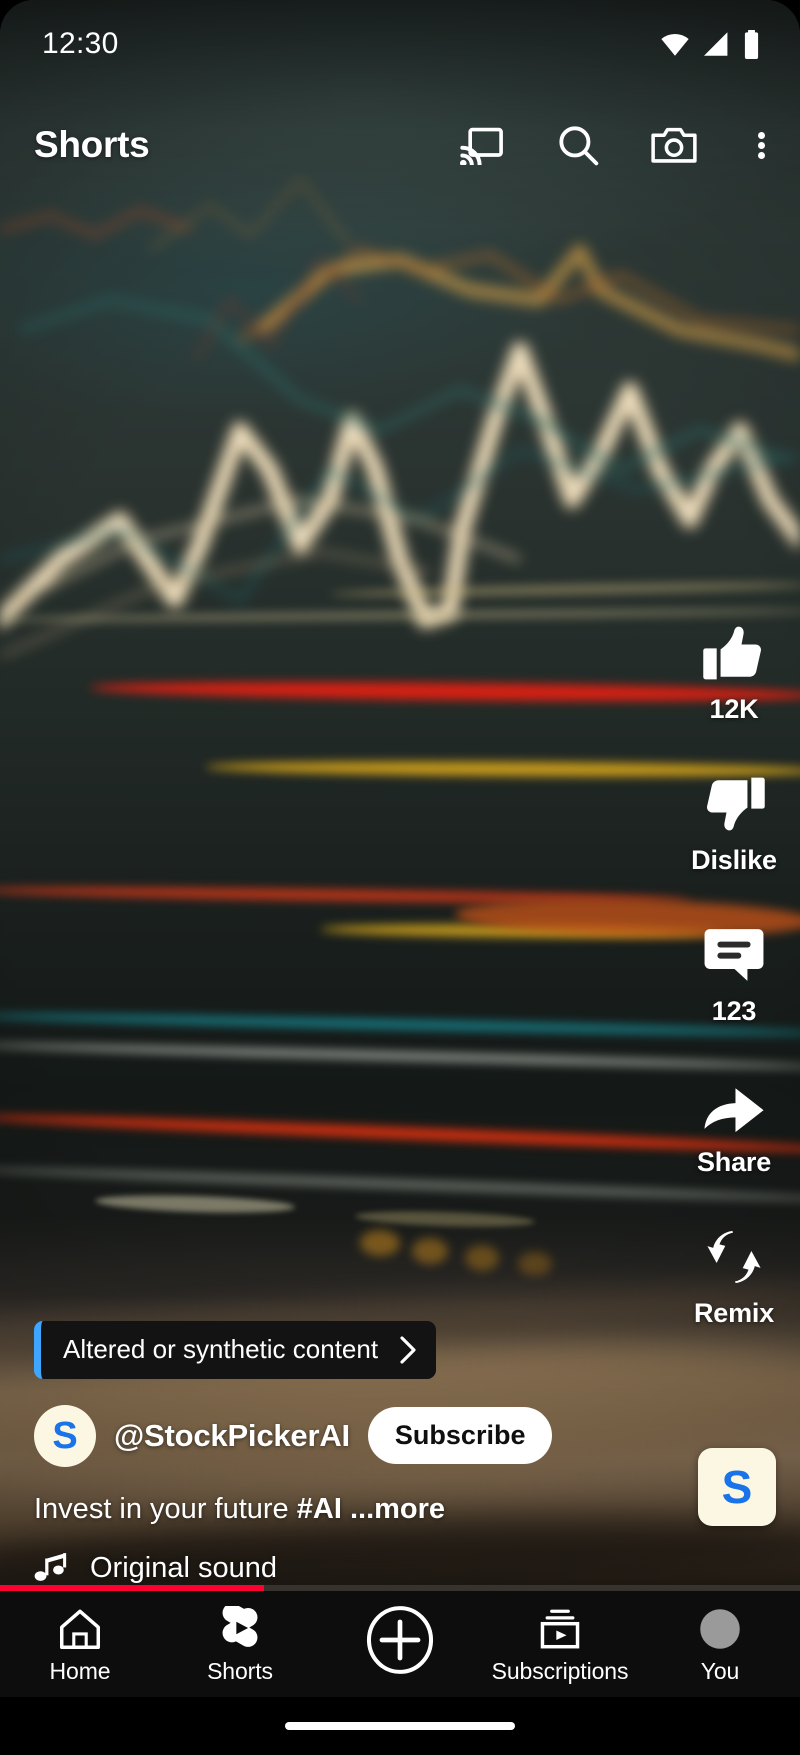 This screenshot has height=1755, width=800. What do you see at coordinates (319, 1509) in the screenshot?
I see `caption-hashtag: #AI` at bounding box center [319, 1509].